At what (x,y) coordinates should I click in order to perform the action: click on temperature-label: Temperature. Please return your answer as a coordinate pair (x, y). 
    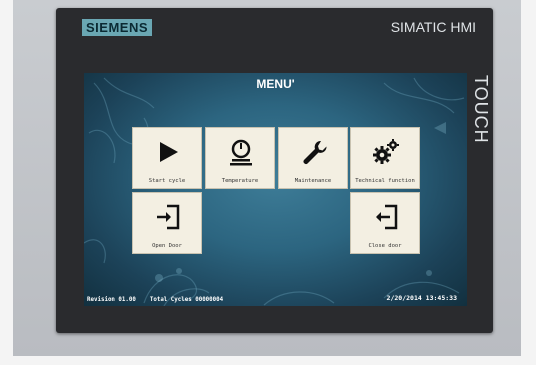
    Looking at the image, I should click on (240, 181).